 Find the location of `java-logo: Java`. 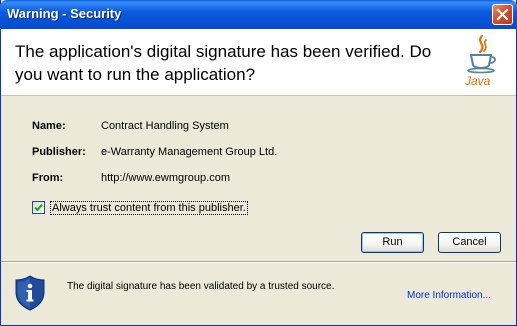

java-logo: Java is located at coordinates (480, 61).